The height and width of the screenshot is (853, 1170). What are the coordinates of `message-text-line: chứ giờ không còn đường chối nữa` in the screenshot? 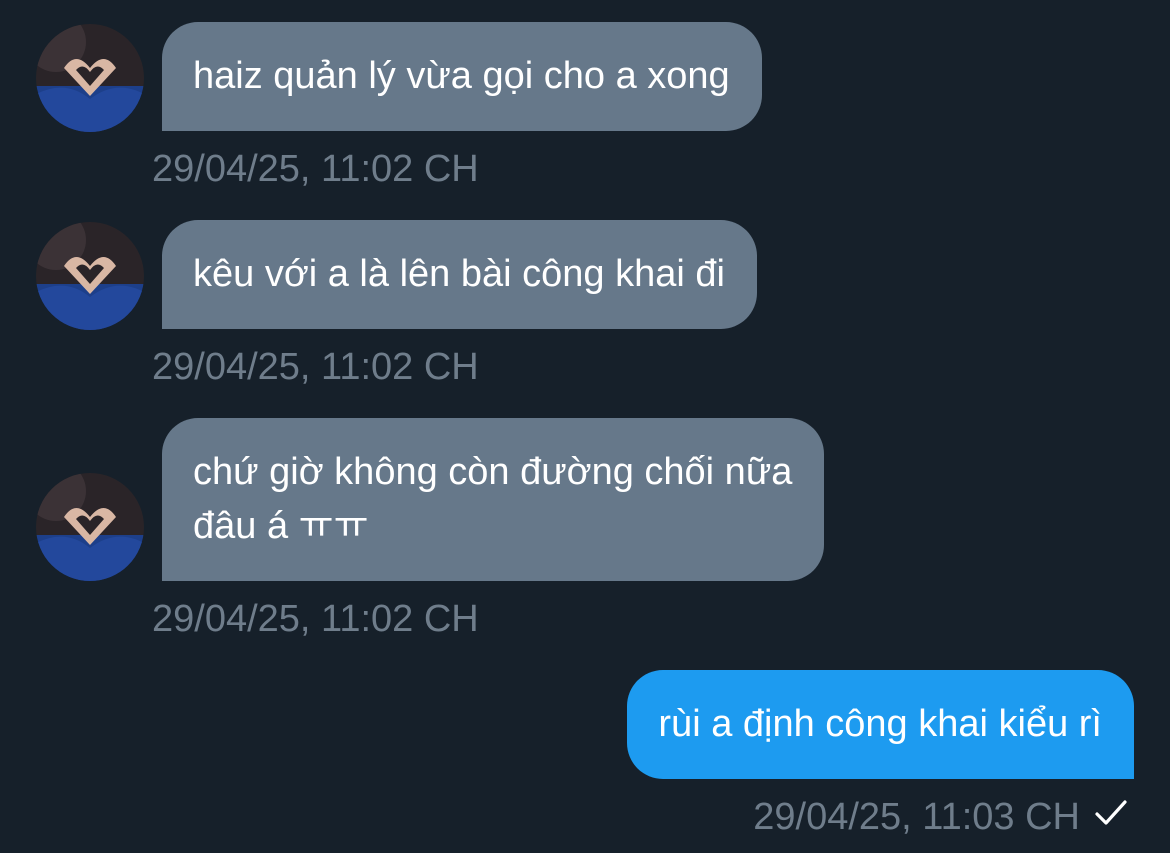 It's located at (493, 472).